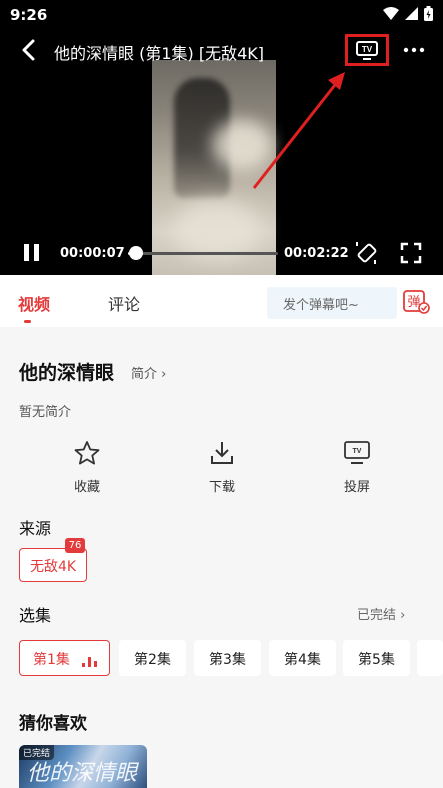 This screenshot has width=443, height=788. I want to click on intro-link: 简介 ›, so click(148, 372).